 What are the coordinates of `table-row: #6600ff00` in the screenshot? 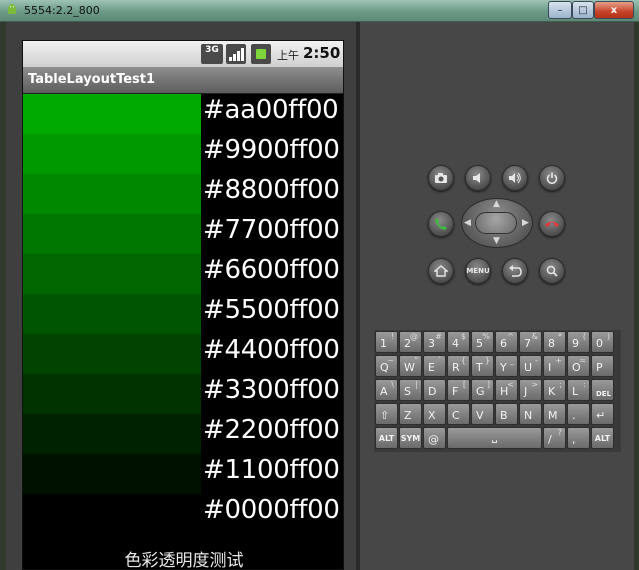 It's located at (183, 274).